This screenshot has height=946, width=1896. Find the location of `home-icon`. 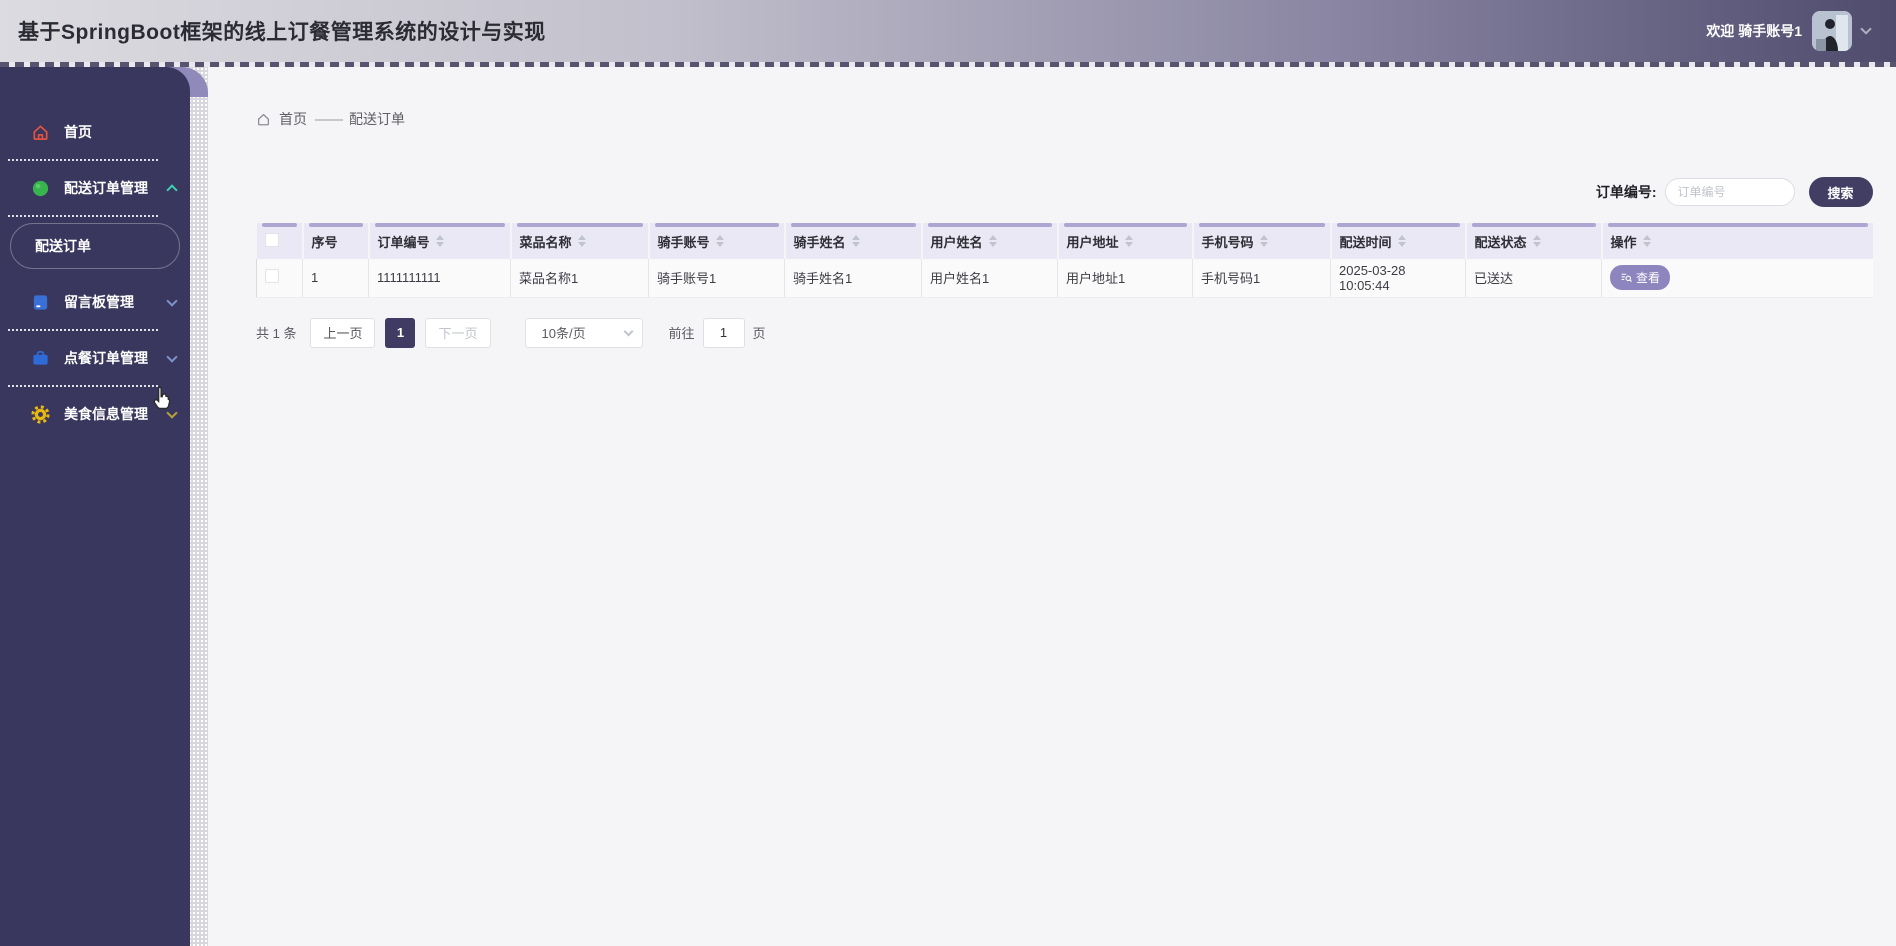

home-icon is located at coordinates (40, 132).